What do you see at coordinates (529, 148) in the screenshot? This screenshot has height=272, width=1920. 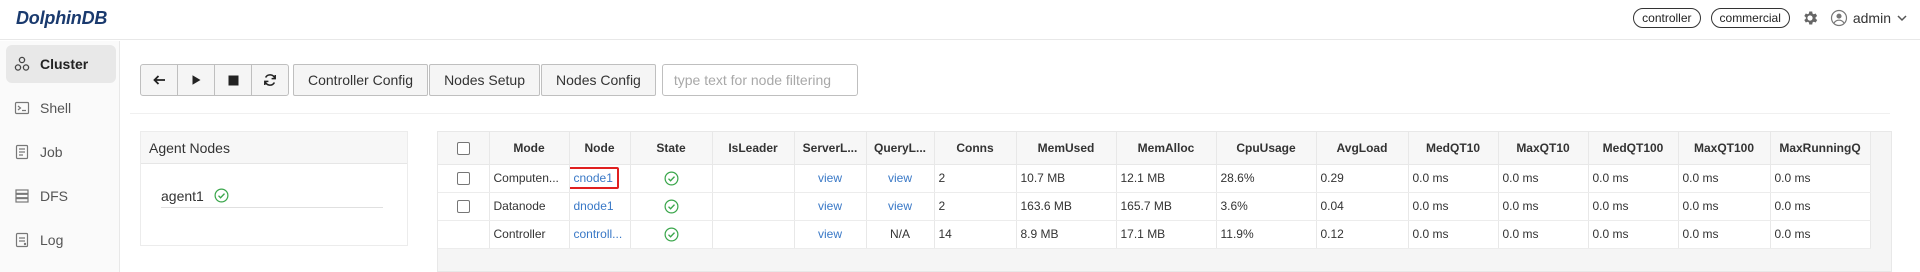 I see `column-header-mode: Mode` at bounding box center [529, 148].